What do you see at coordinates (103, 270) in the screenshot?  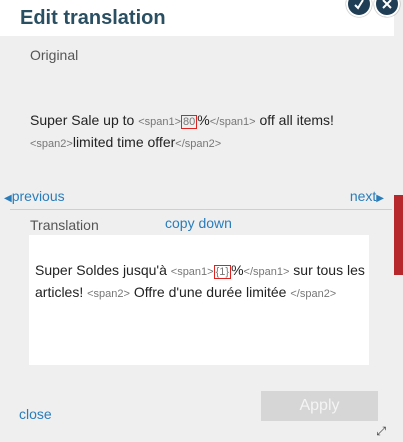 I see `translation-text-part: Super Soldes jusqu'à` at bounding box center [103, 270].